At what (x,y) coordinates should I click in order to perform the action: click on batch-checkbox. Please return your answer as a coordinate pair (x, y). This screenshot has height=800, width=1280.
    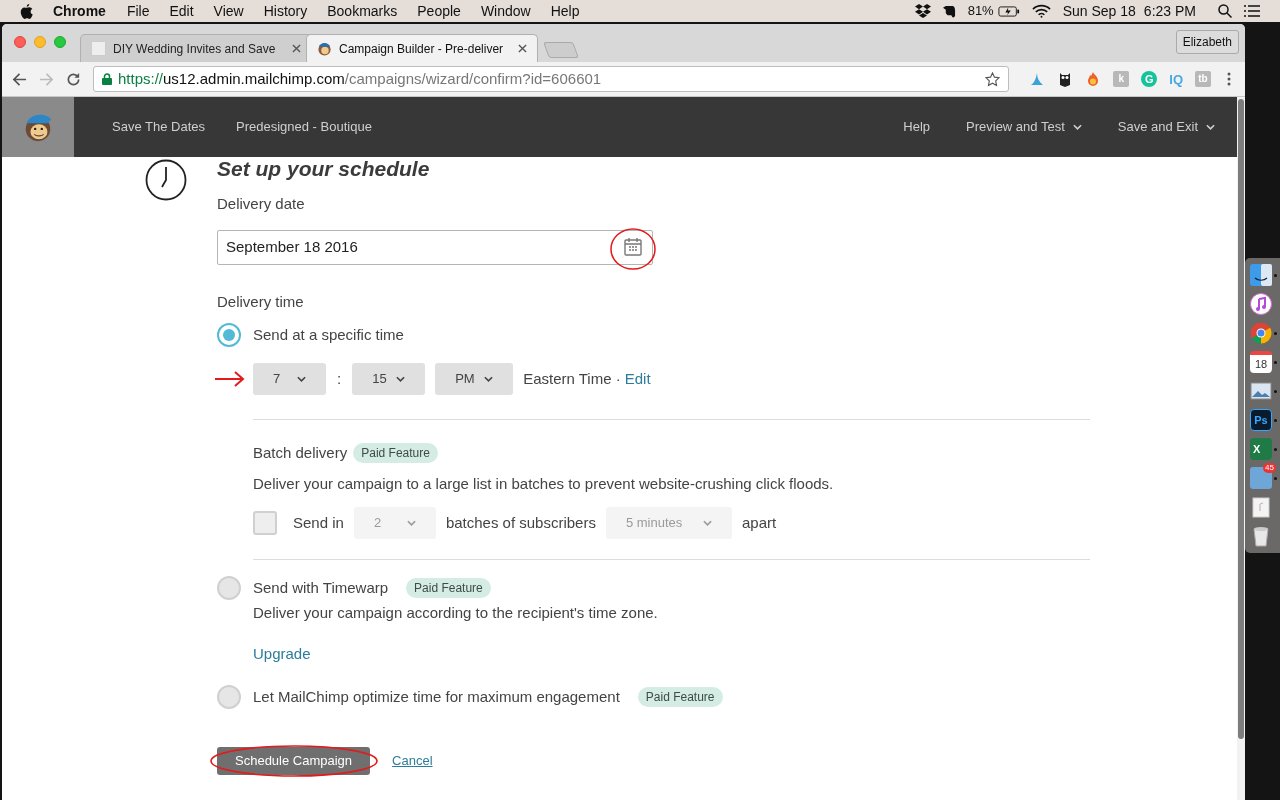
    Looking at the image, I should click on (265, 523).